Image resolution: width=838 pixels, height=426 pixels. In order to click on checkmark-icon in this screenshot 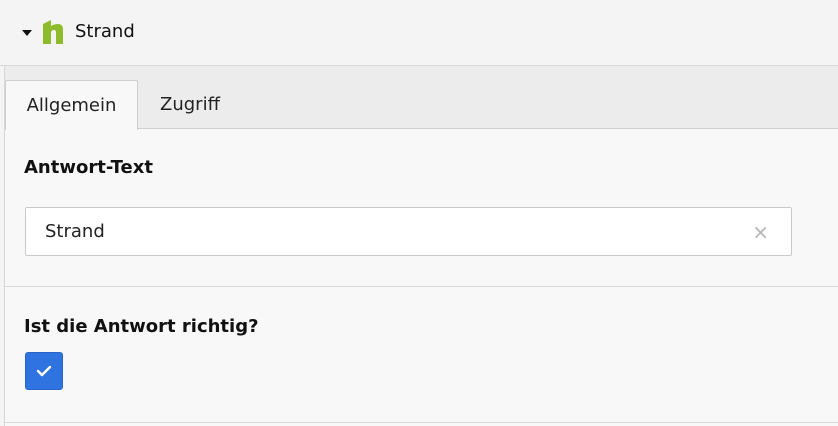, I will do `click(44, 371)`.